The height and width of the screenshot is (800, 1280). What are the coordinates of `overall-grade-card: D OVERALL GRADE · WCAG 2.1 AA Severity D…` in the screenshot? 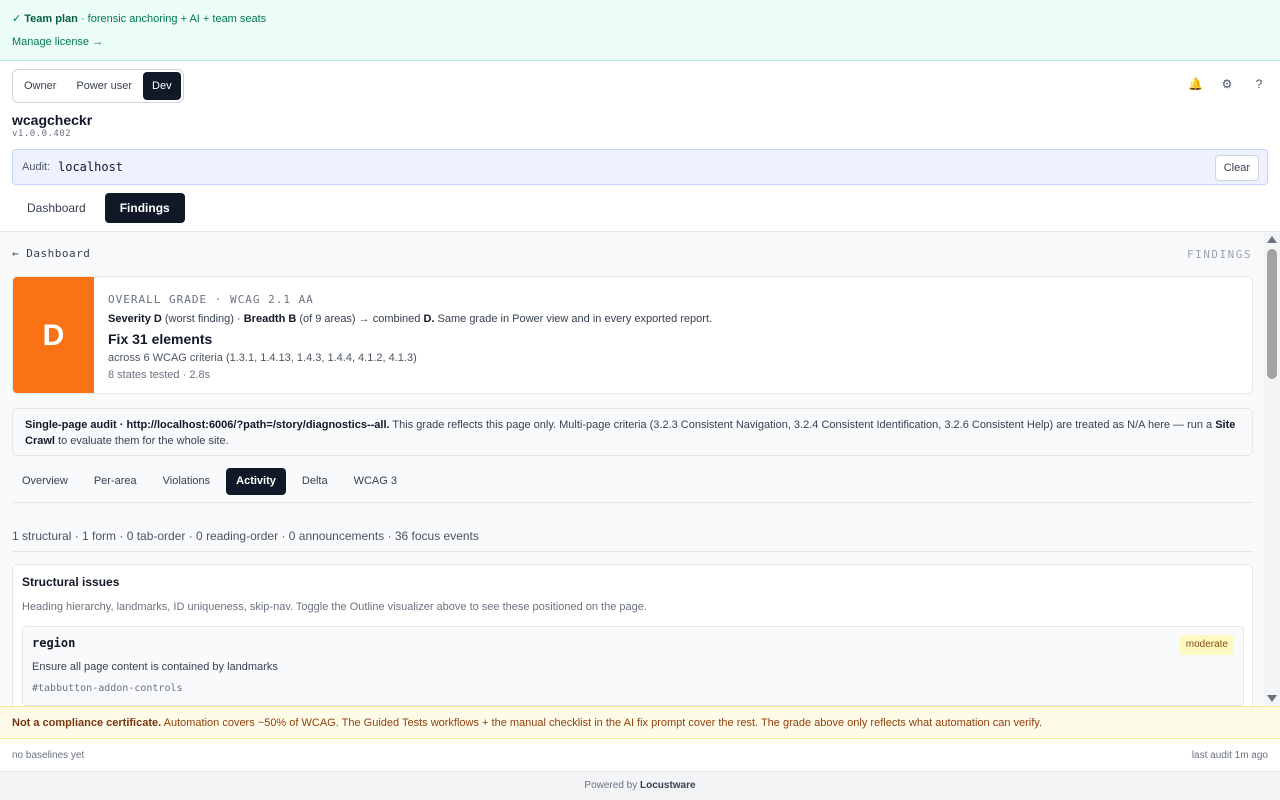 It's located at (632, 335).